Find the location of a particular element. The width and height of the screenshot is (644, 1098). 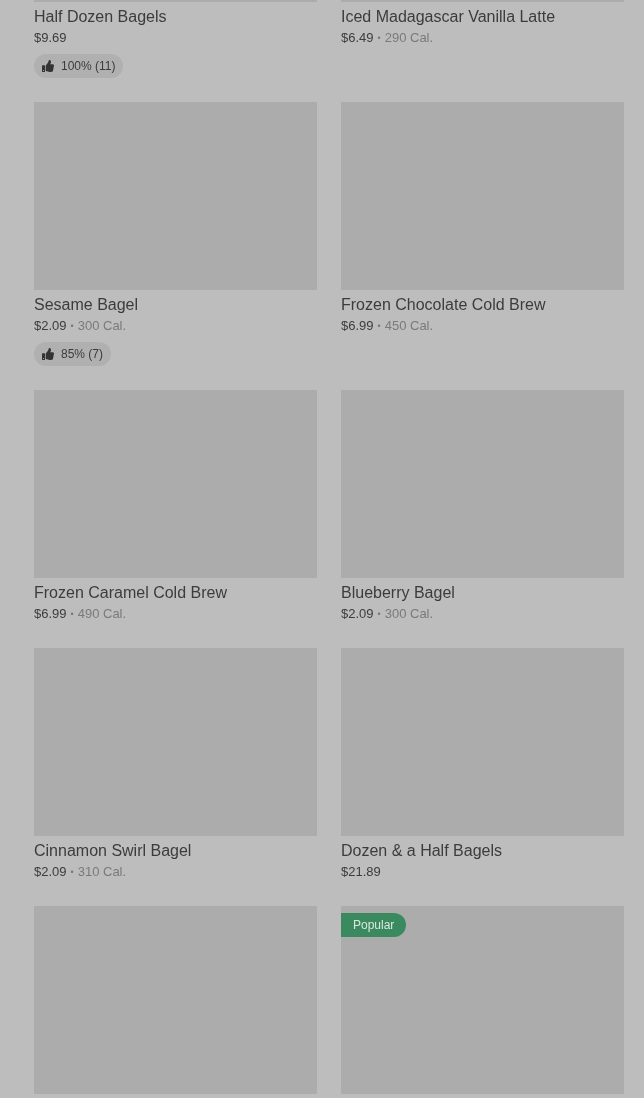

rating-text: 100% (11) is located at coordinates (88, 66).